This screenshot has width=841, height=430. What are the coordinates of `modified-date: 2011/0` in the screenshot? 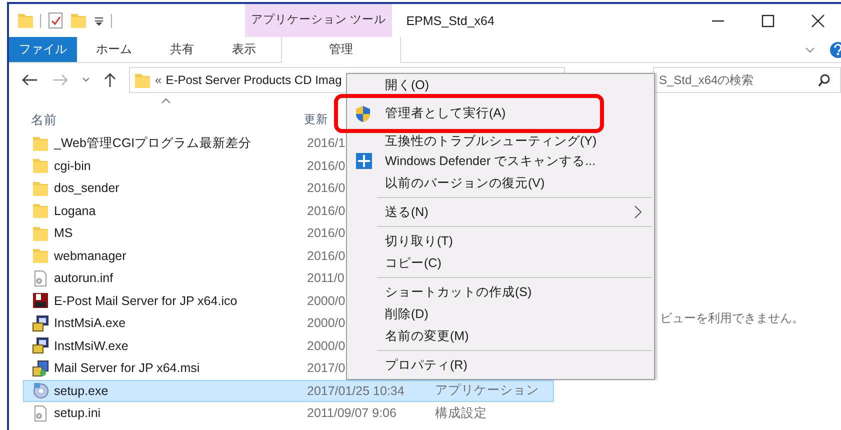 It's located at (325, 278).